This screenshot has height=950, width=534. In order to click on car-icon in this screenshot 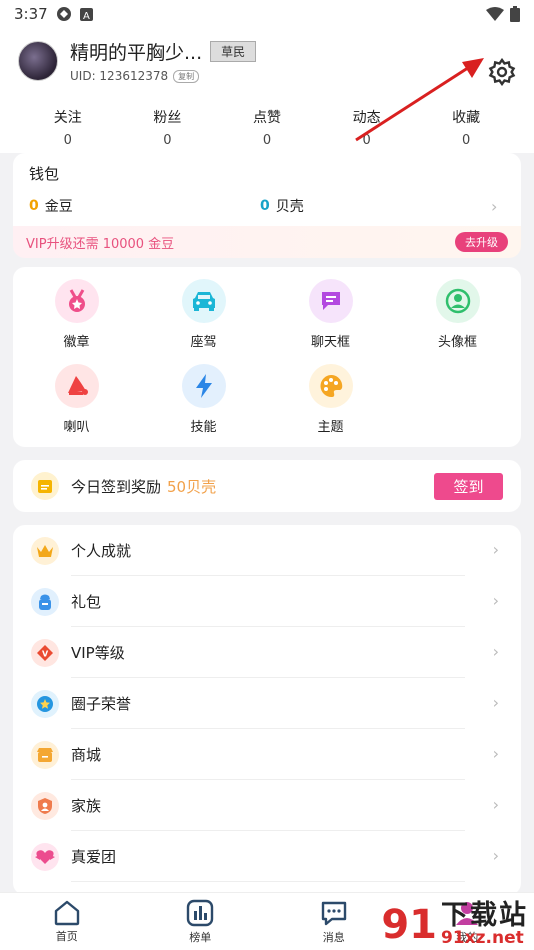, I will do `click(203, 301)`.